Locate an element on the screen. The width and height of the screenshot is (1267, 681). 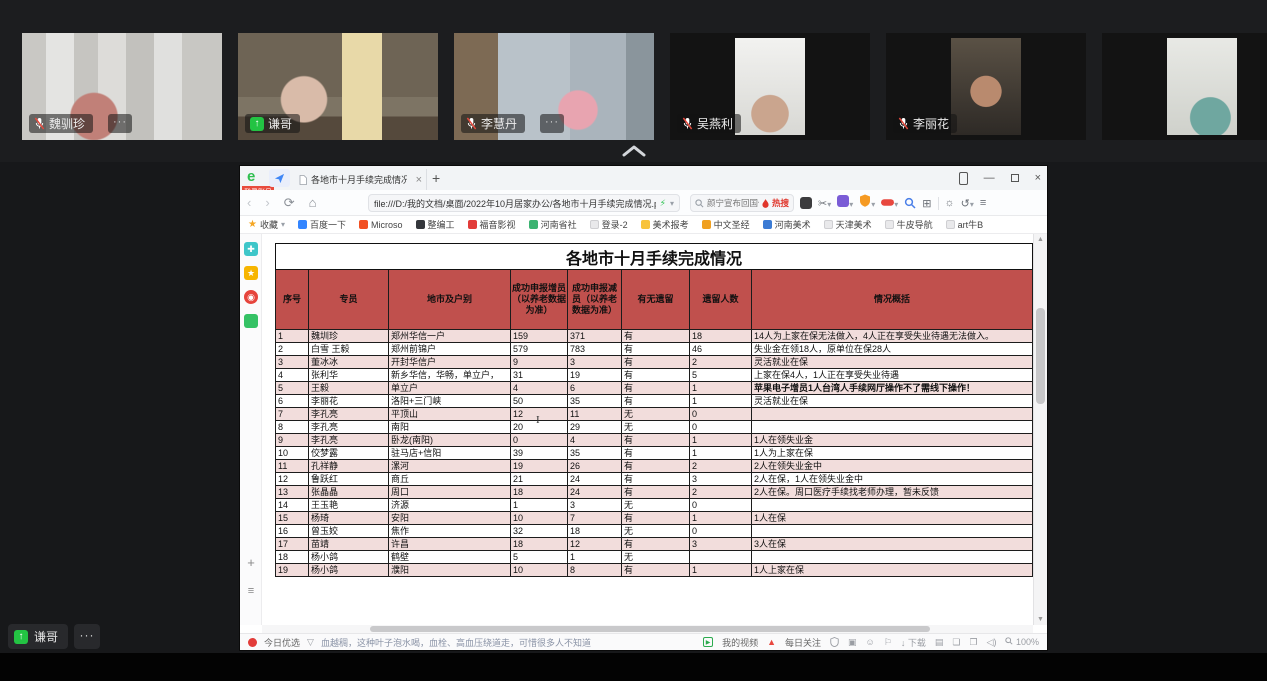
speed-mode-button is located at coordinates (279, 178).